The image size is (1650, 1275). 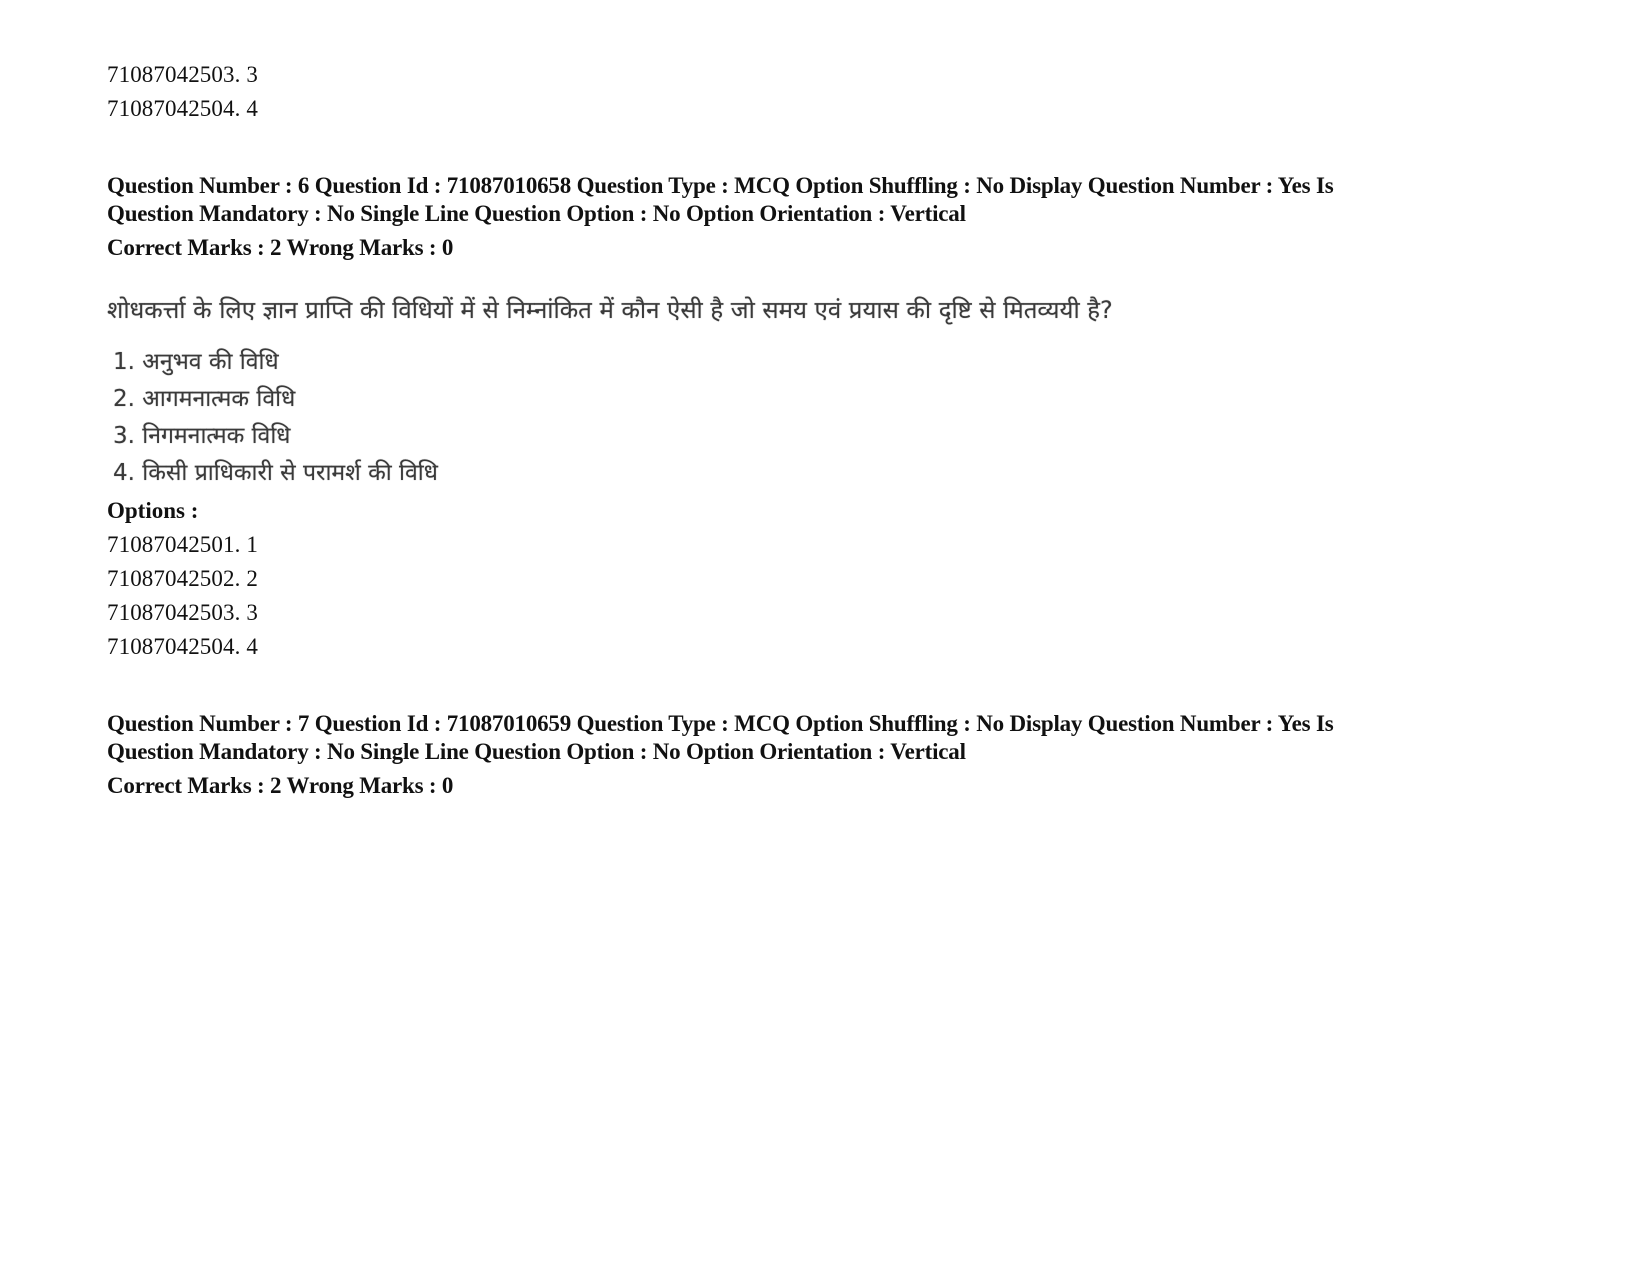 I want to click on previous-question-options: 71087042503. 3 71087042504. 4, so click(x=832, y=92).